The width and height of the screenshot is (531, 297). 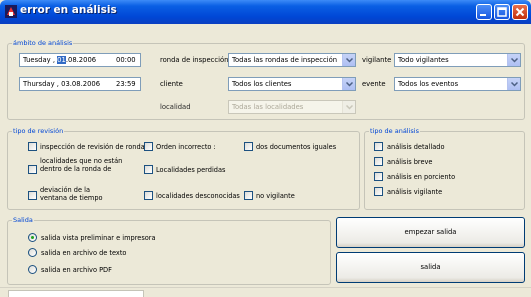 What do you see at coordinates (32, 195) in the screenshot?
I see `checkbox-deviacion-ventana` at bounding box center [32, 195].